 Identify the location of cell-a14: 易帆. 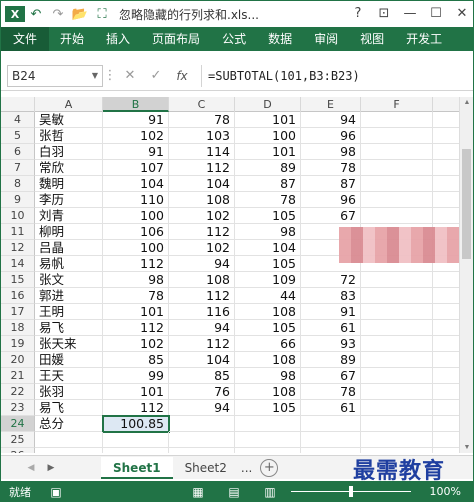
(69, 264).